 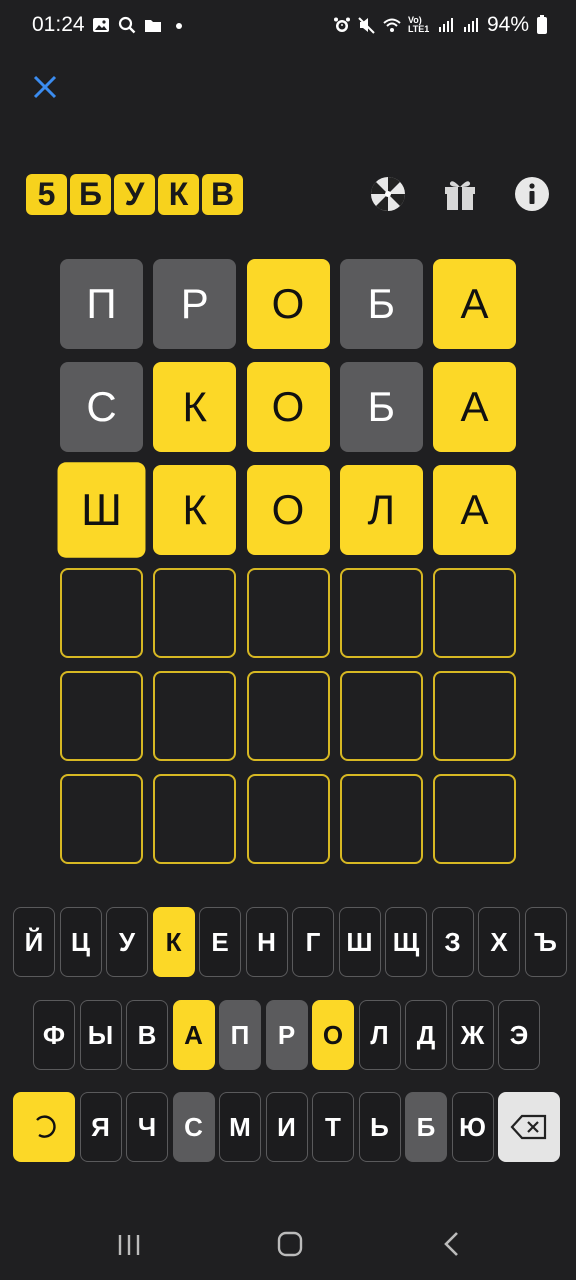 I want to click on key-letter: Н, so click(x=266, y=942).